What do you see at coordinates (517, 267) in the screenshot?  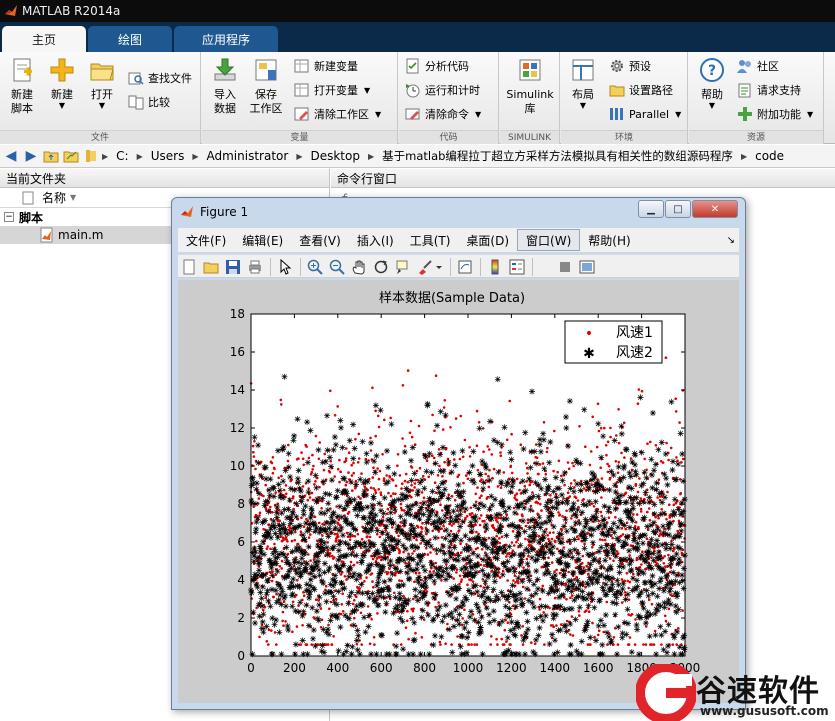 I see `legend-icon` at bounding box center [517, 267].